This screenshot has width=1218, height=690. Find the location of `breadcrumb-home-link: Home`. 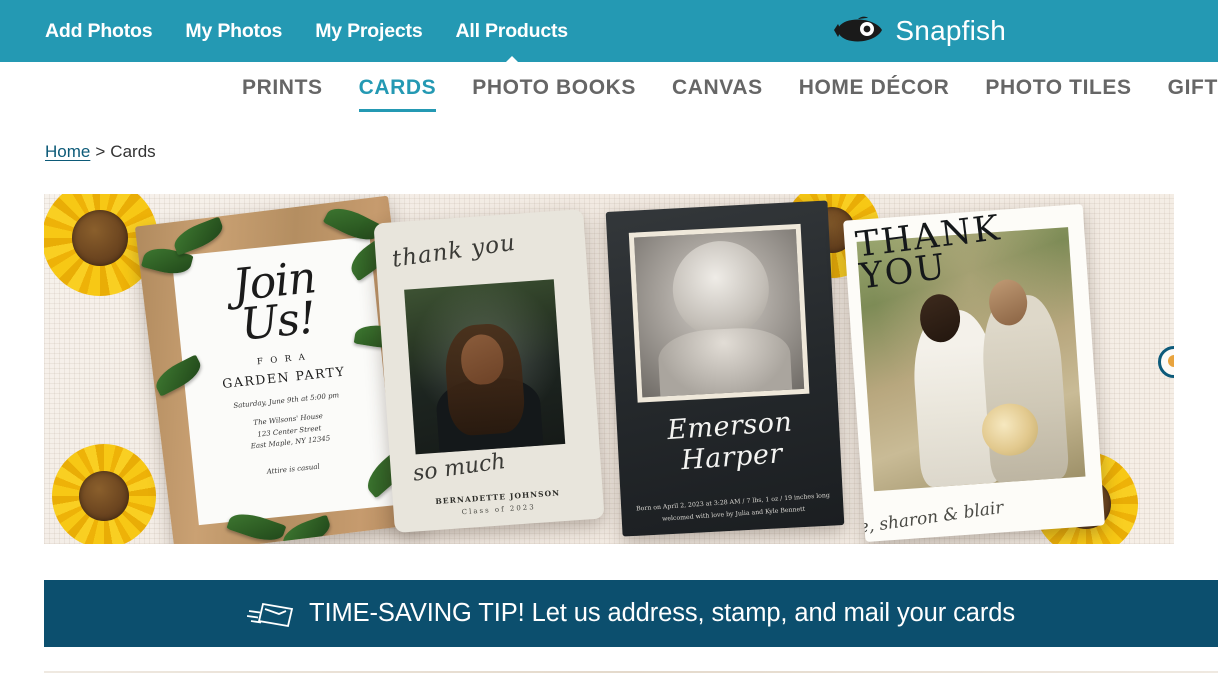

breadcrumb-home-link: Home is located at coordinates (67, 152).